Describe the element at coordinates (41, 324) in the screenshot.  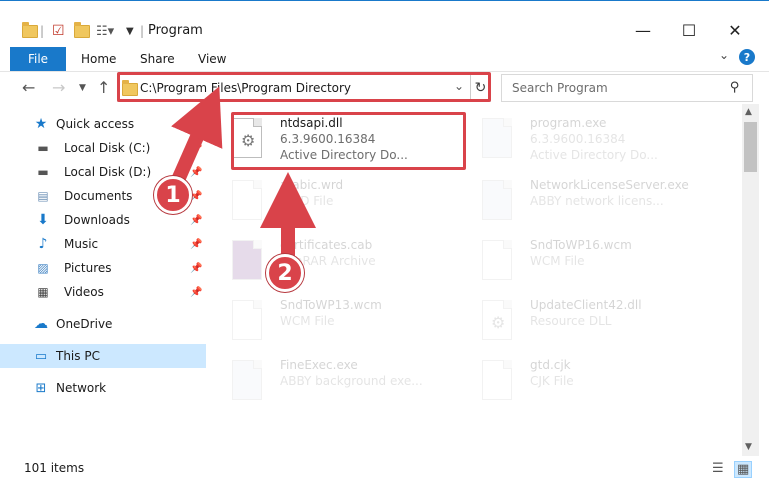
I see `cloud-icon: ☁` at that location.